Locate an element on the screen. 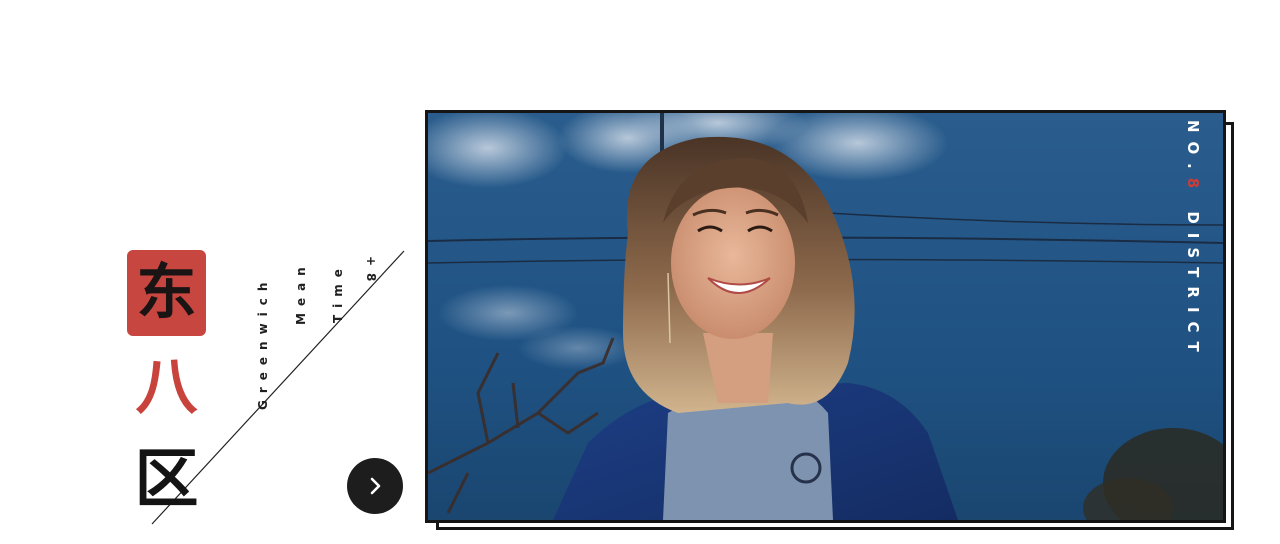  subtitle-time: Time is located at coordinates (338, 292).